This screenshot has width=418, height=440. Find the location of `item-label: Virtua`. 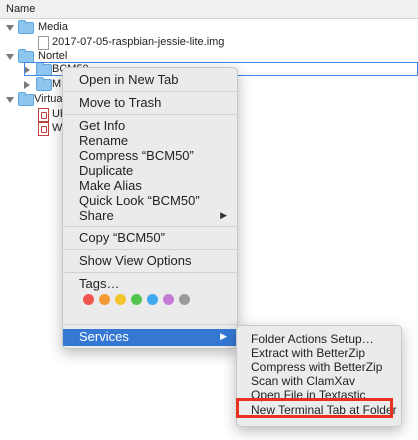

item-label: Virtua is located at coordinates (48, 99).